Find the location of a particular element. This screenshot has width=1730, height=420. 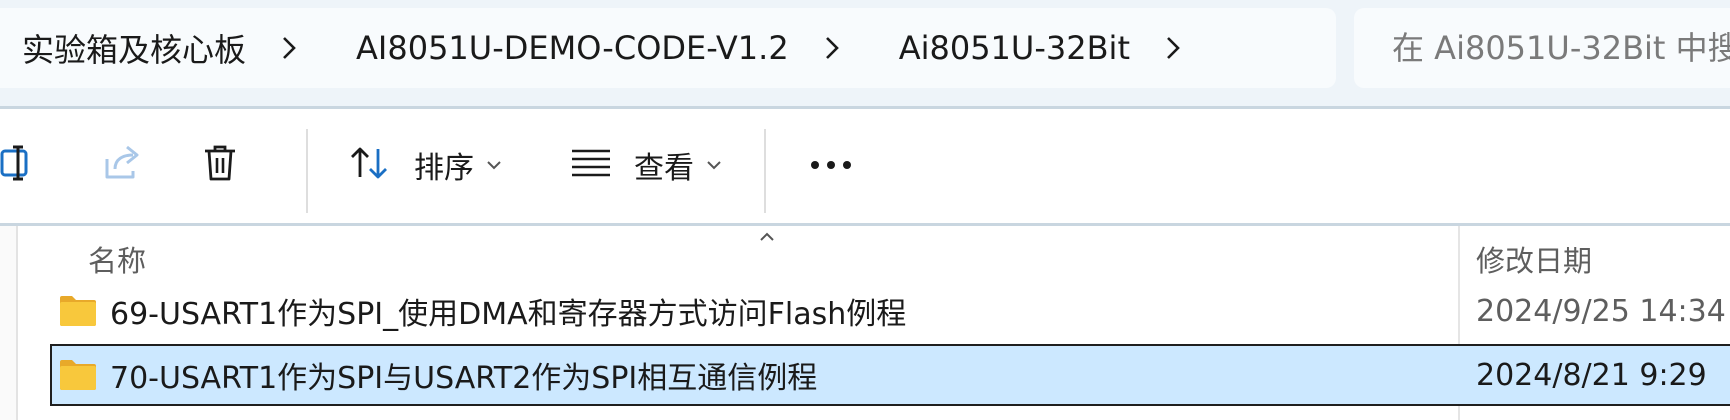

sort-icon is located at coordinates (370, 165).